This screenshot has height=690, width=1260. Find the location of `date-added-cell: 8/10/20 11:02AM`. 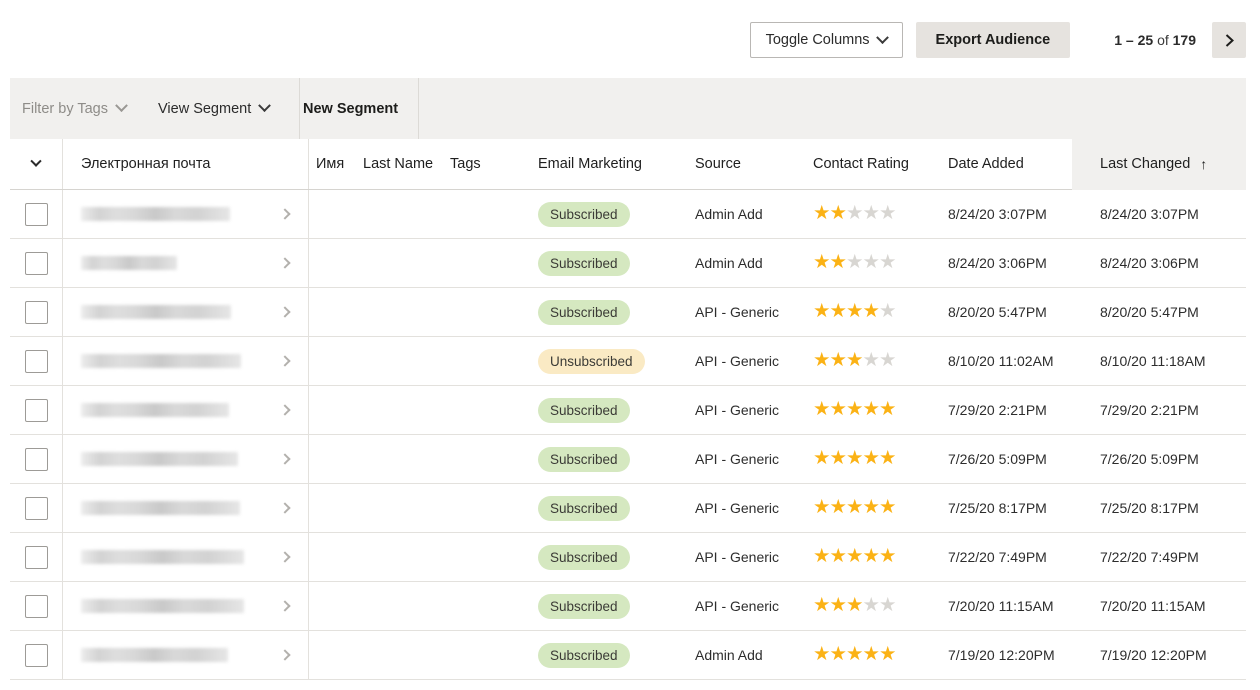

date-added-cell: 8/10/20 11:02AM is located at coordinates (1009, 361).